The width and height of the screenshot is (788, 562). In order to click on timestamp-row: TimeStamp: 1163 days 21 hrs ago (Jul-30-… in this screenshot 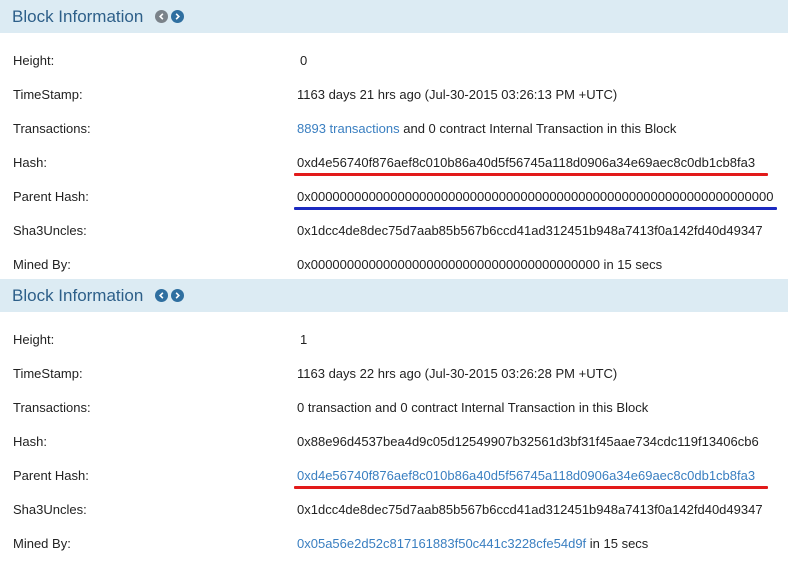, I will do `click(394, 94)`.